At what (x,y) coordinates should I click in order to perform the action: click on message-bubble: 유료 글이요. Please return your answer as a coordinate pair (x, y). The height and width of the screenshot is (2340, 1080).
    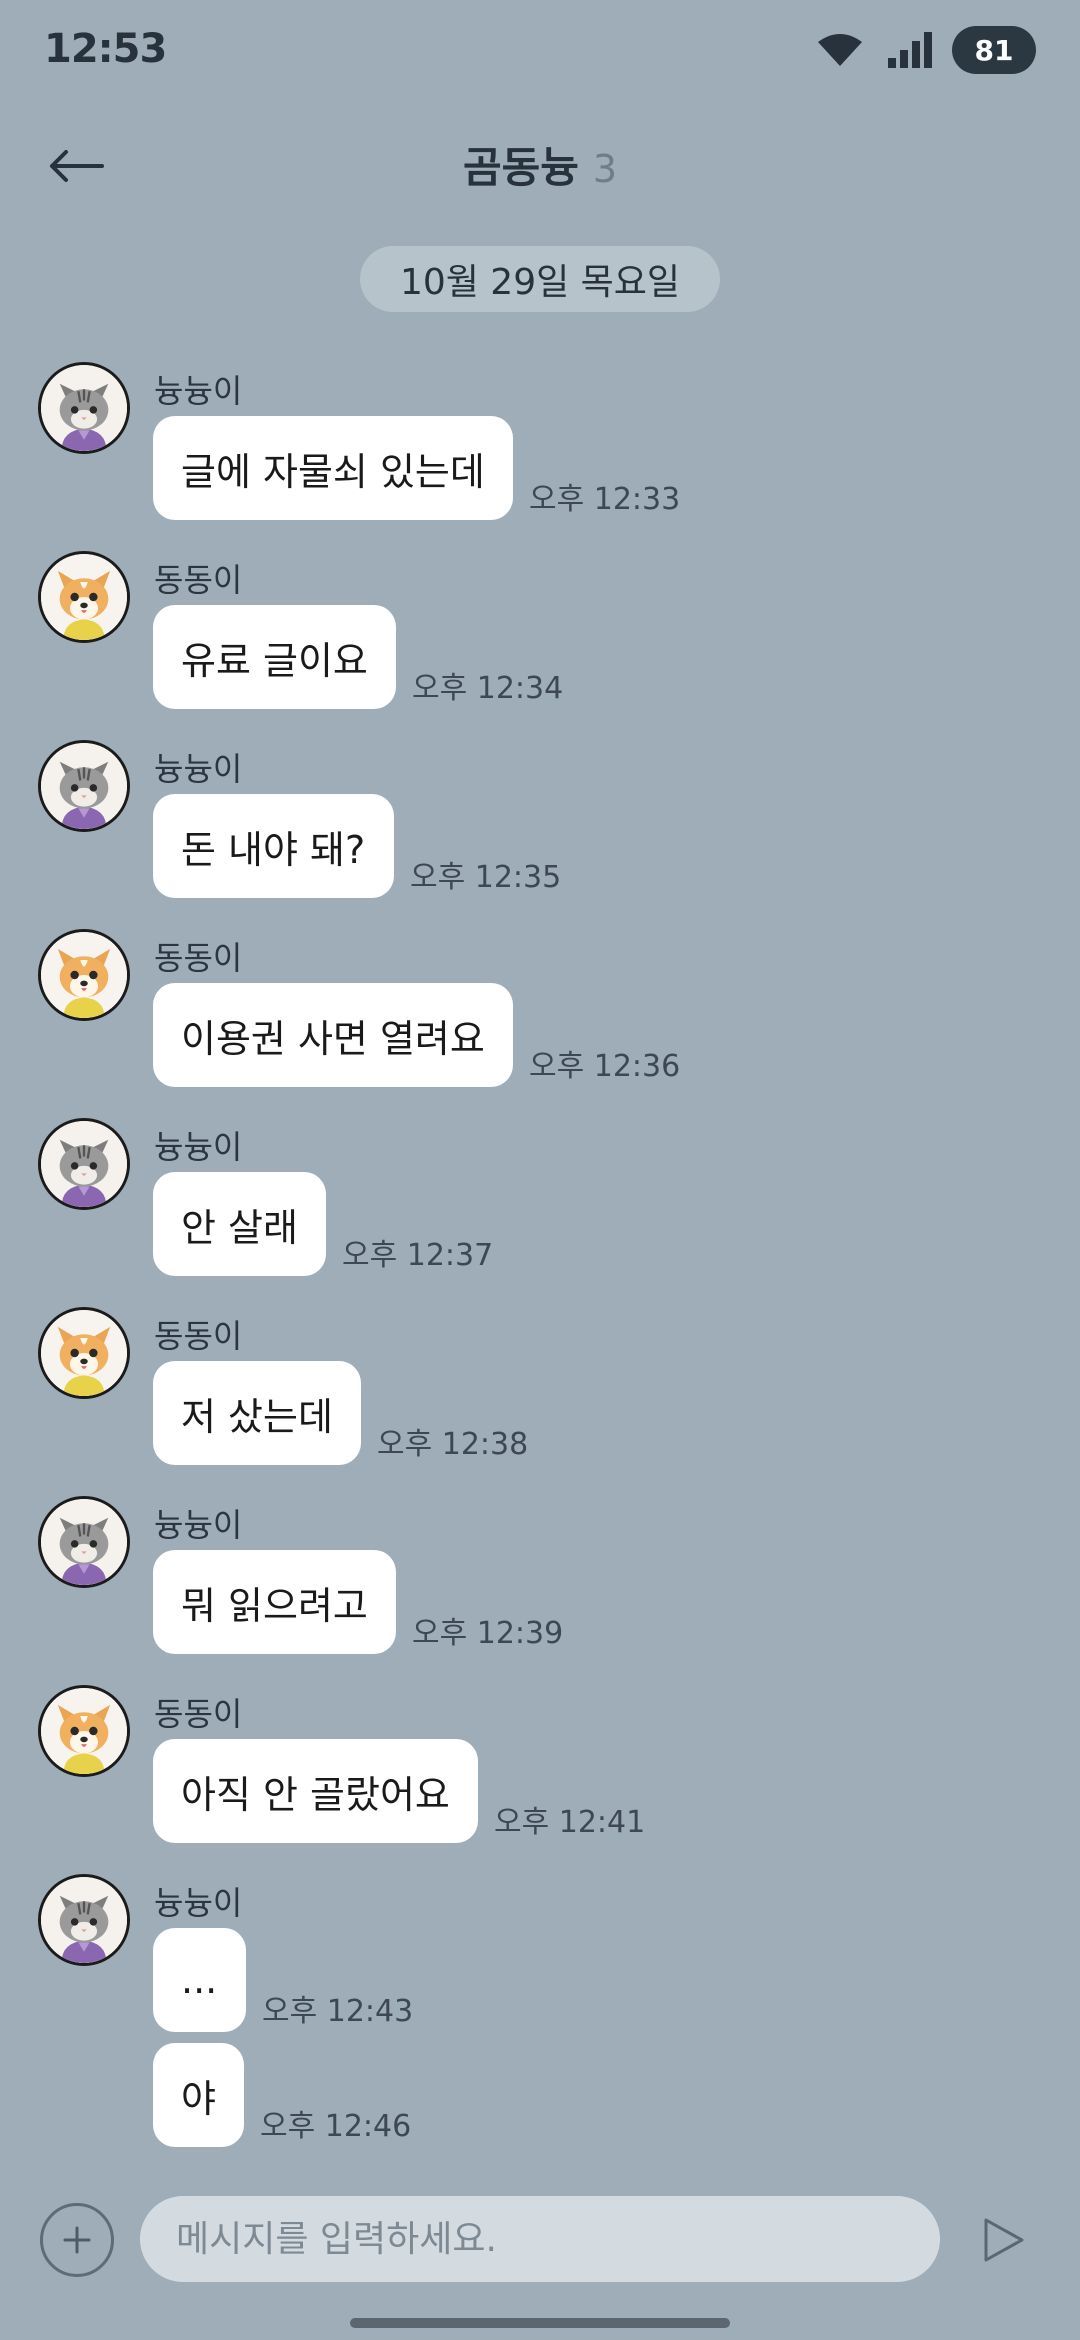
    Looking at the image, I should click on (274, 657).